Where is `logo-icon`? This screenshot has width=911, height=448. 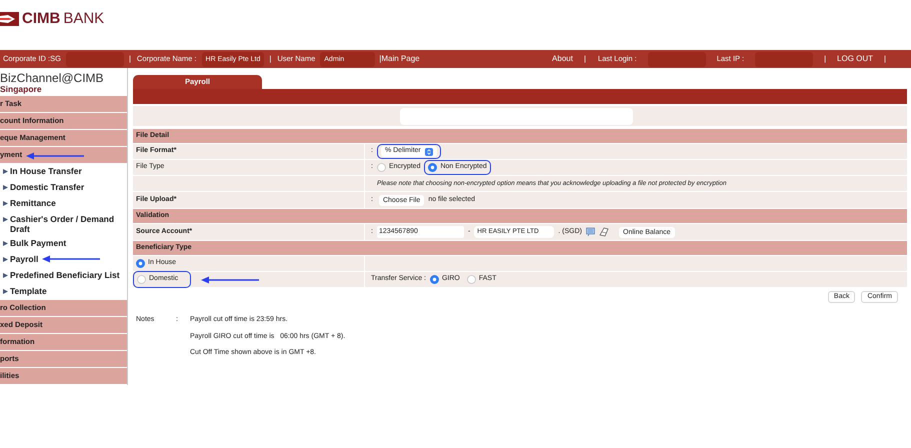 logo-icon is located at coordinates (9, 19).